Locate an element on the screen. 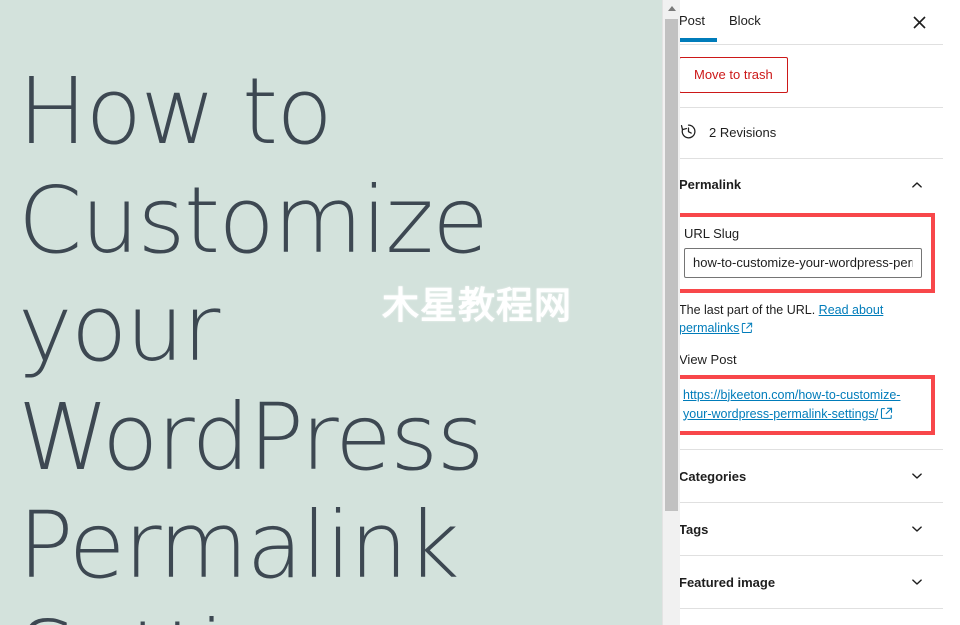 This screenshot has height=625, width=960. panel-permalink-title: Permalink is located at coordinates (710, 185).